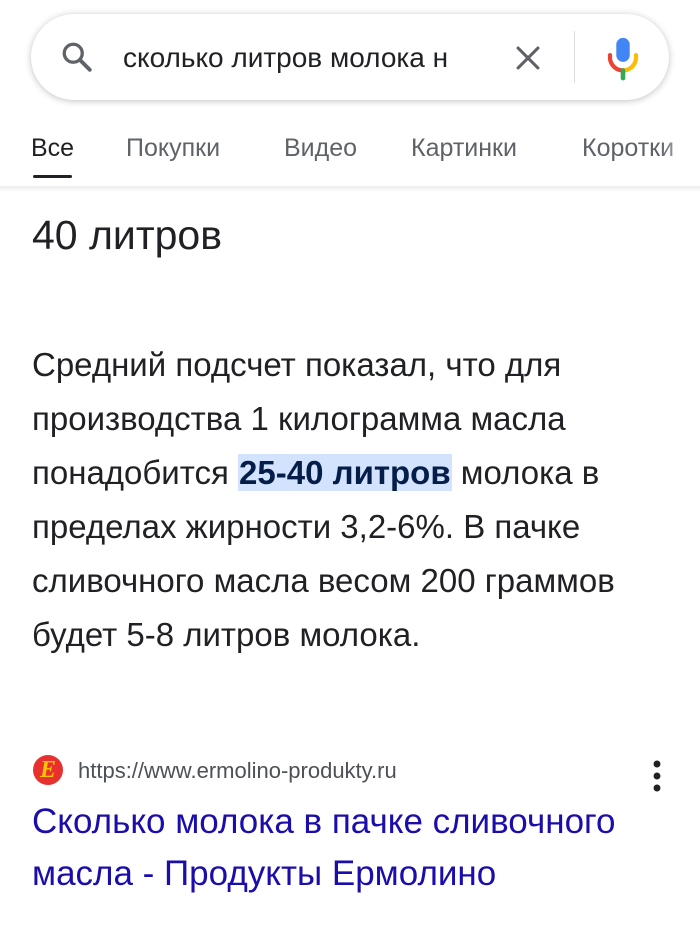 The width and height of the screenshot is (700, 951). Describe the element at coordinates (345, 472) in the screenshot. I see `snippet-highlight: 25-40 литров` at that location.